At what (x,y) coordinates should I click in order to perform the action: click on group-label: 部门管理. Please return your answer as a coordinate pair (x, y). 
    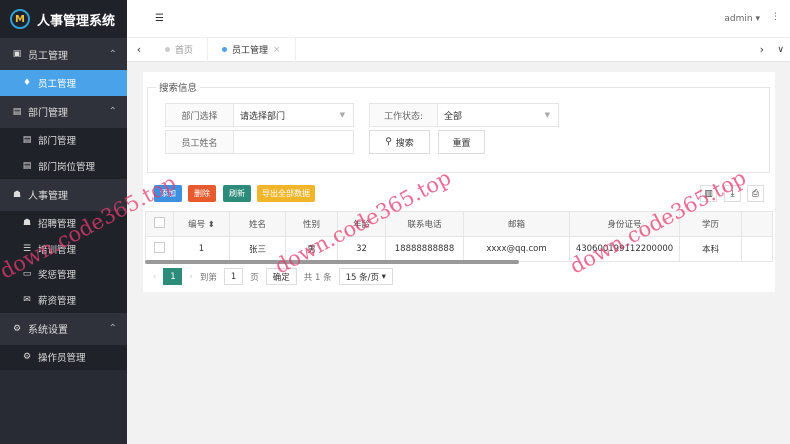
    Looking at the image, I should click on (48, 113).